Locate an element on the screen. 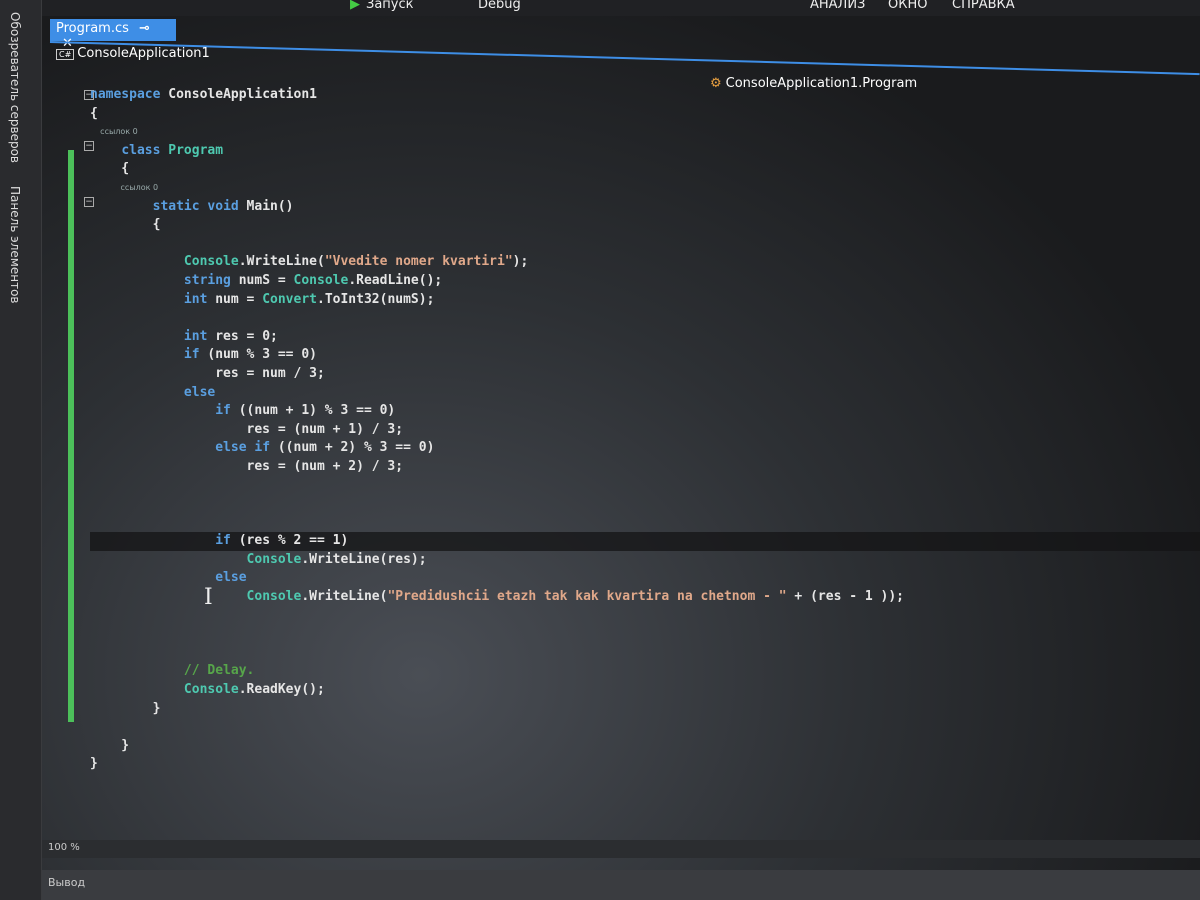  code-line: Console.WriteLine(res); is located at coordinates (645, 560).